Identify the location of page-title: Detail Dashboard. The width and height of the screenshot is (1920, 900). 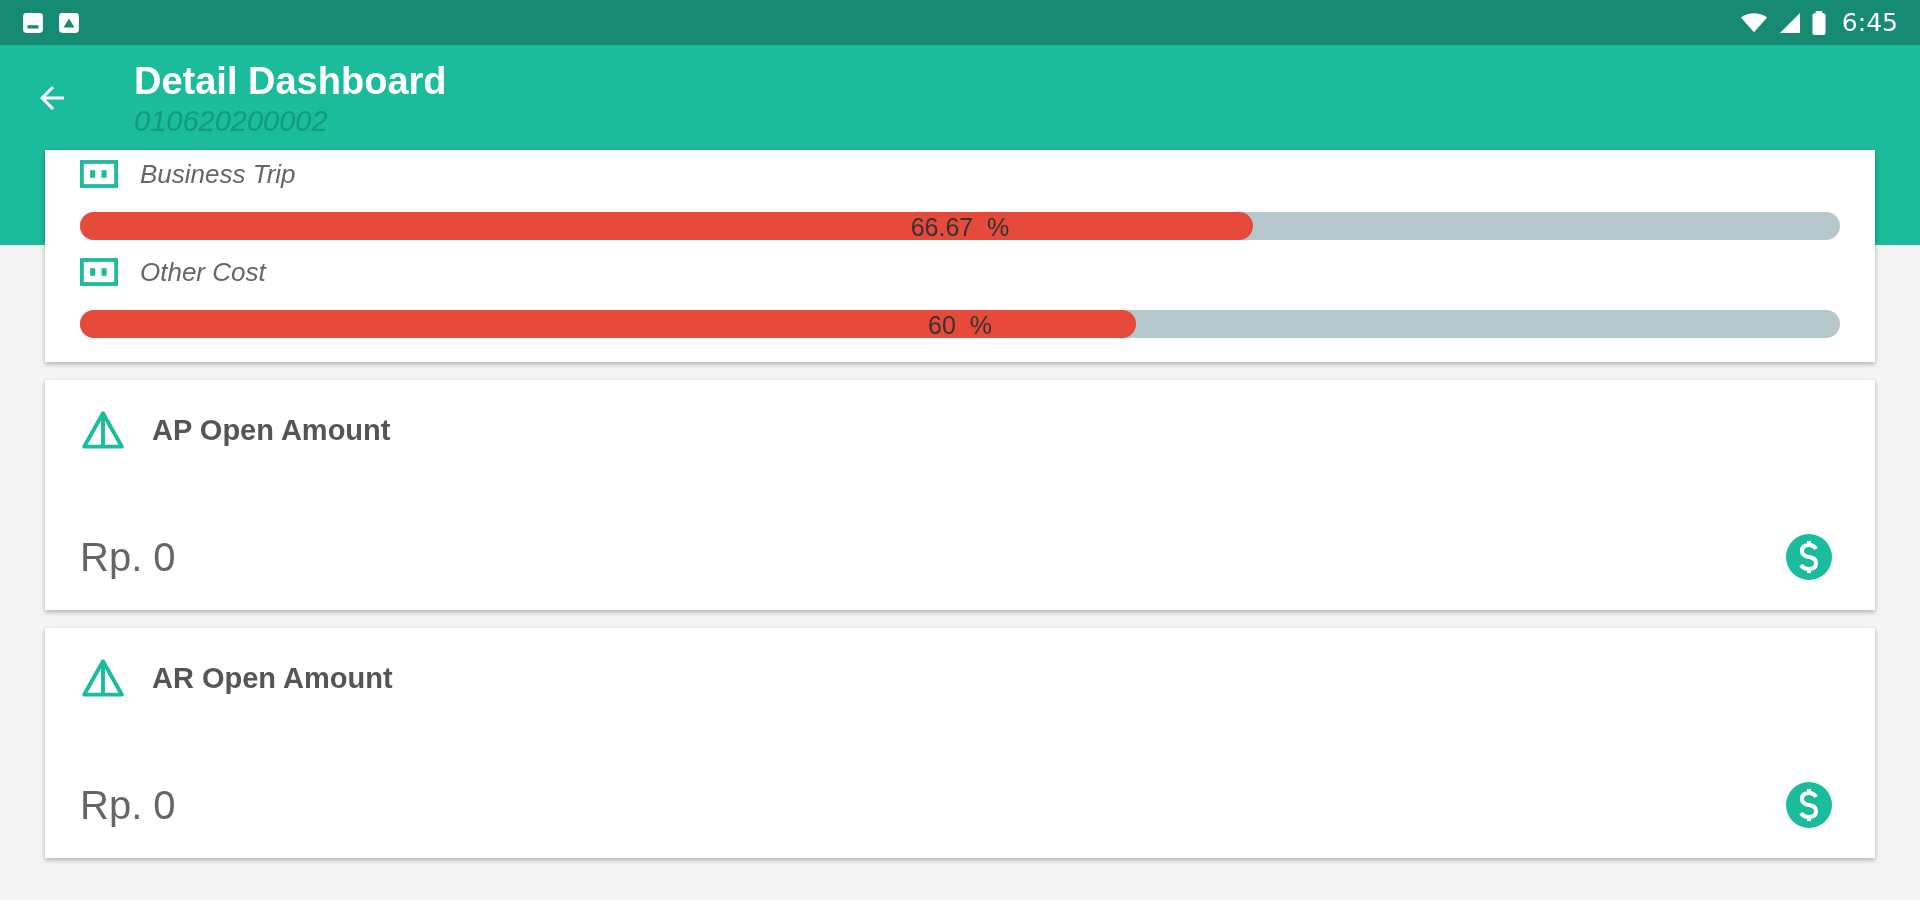
(290, 81).